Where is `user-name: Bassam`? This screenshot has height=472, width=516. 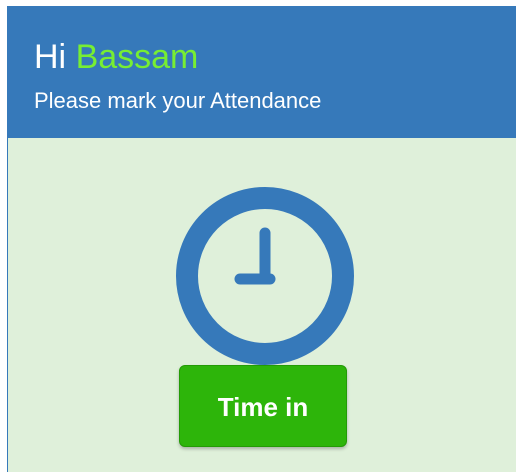
user-name: Bassam is located at coordinates (137, 57).